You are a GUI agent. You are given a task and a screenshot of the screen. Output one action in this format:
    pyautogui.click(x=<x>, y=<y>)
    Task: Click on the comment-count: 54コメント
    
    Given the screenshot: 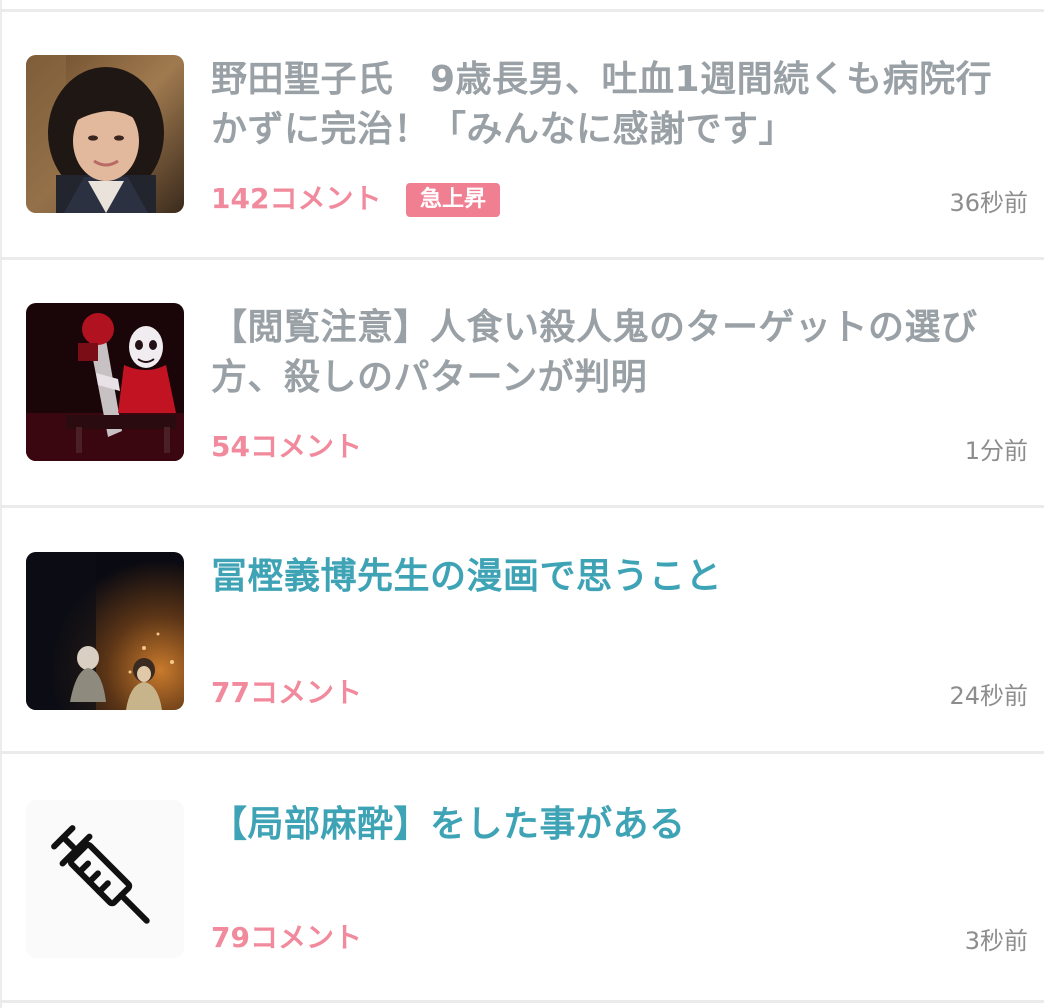 What is the action you would take?
    pyautogui.click(x=286, y=446)
    